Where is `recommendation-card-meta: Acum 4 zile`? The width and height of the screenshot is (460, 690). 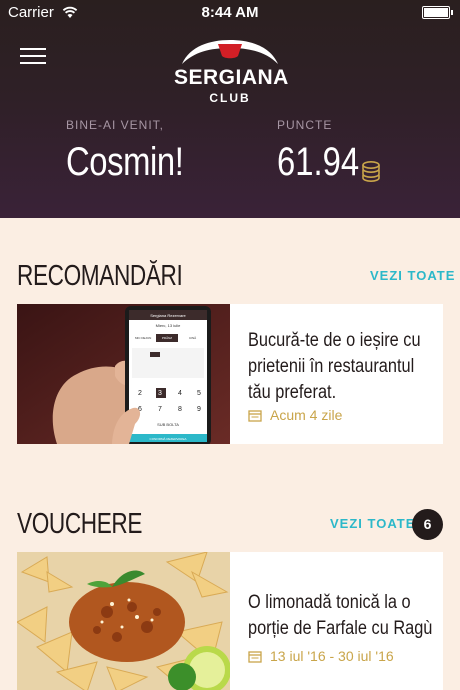
recommendation-card-meta: Acum 4 zile is located at coordinates (295, 415).